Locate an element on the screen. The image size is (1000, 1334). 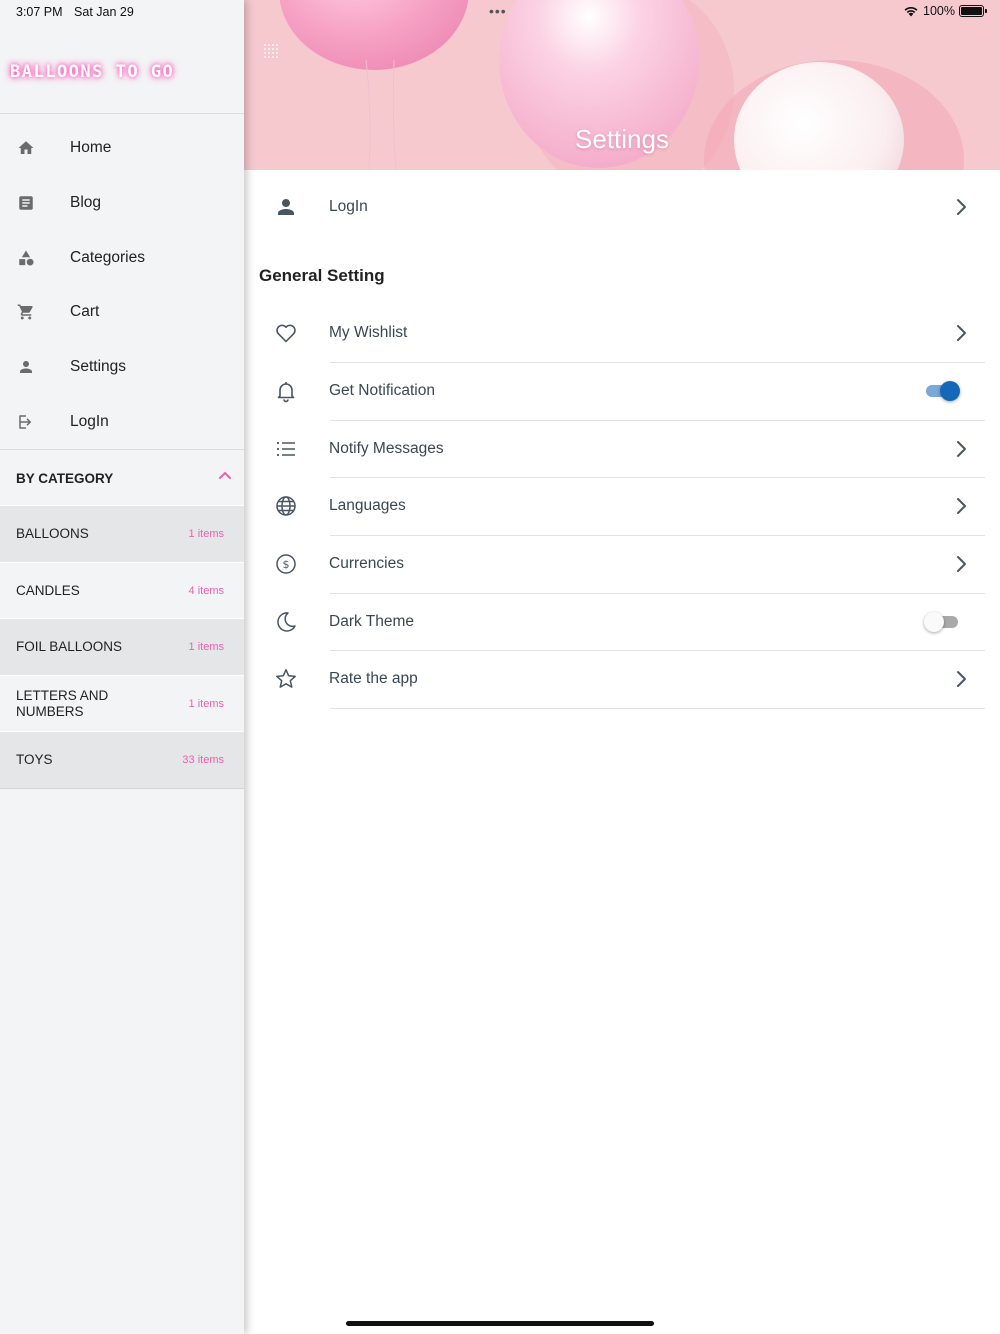
category-name: TOYS is located at coordinates (34, 759).